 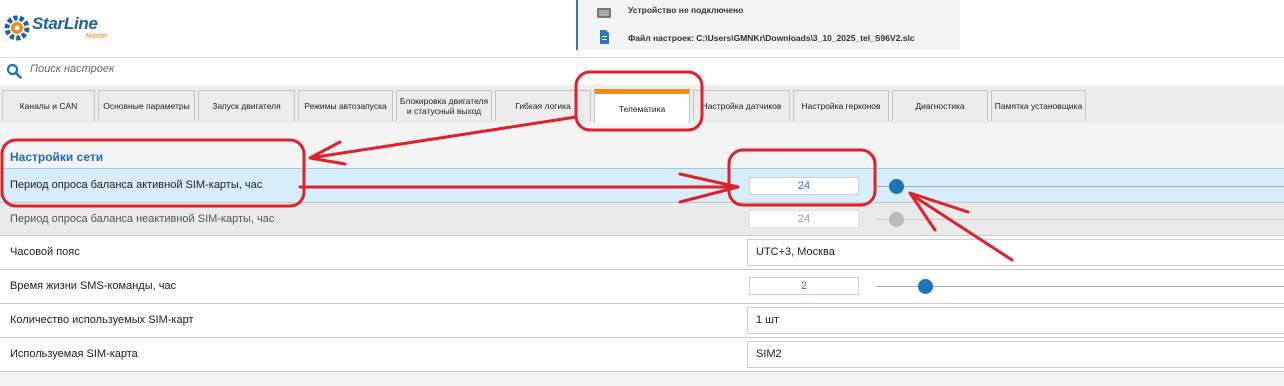 What do you see at coordinates (604, 13) in the screenshot?
I see `device-icon` at bounding box center [604, 13].